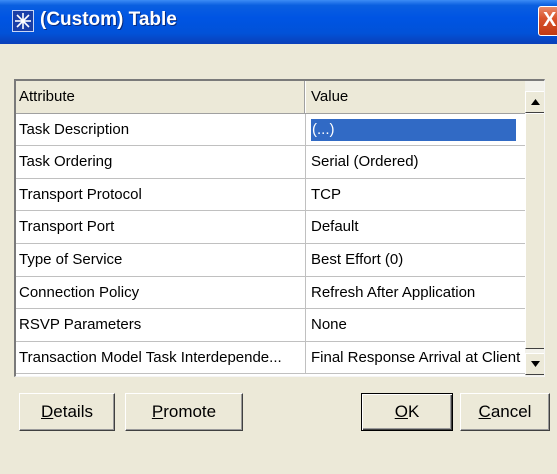  Describe the element at coordinates (23, 21) in the screenshot. I see `app-star-icon` at that location.